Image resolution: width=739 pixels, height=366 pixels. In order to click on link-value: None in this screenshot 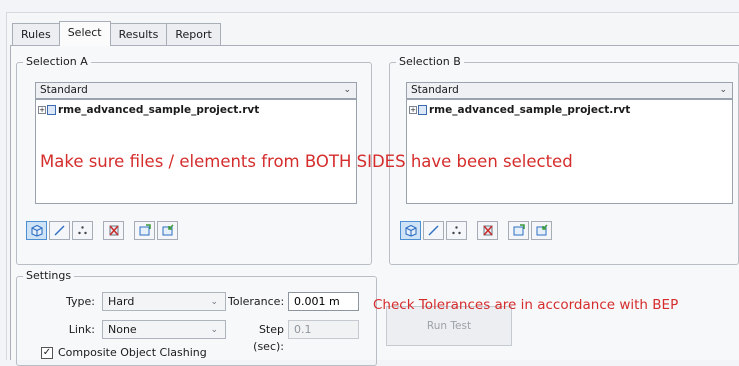, I will do `click(122, 329)`.